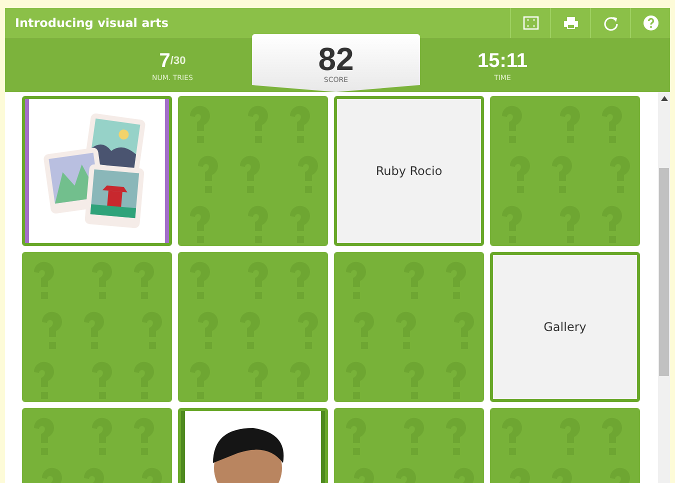 Image resolution: width=675 pixels, height=483 pixels. I want to click on print-icon, so click(570, 23).